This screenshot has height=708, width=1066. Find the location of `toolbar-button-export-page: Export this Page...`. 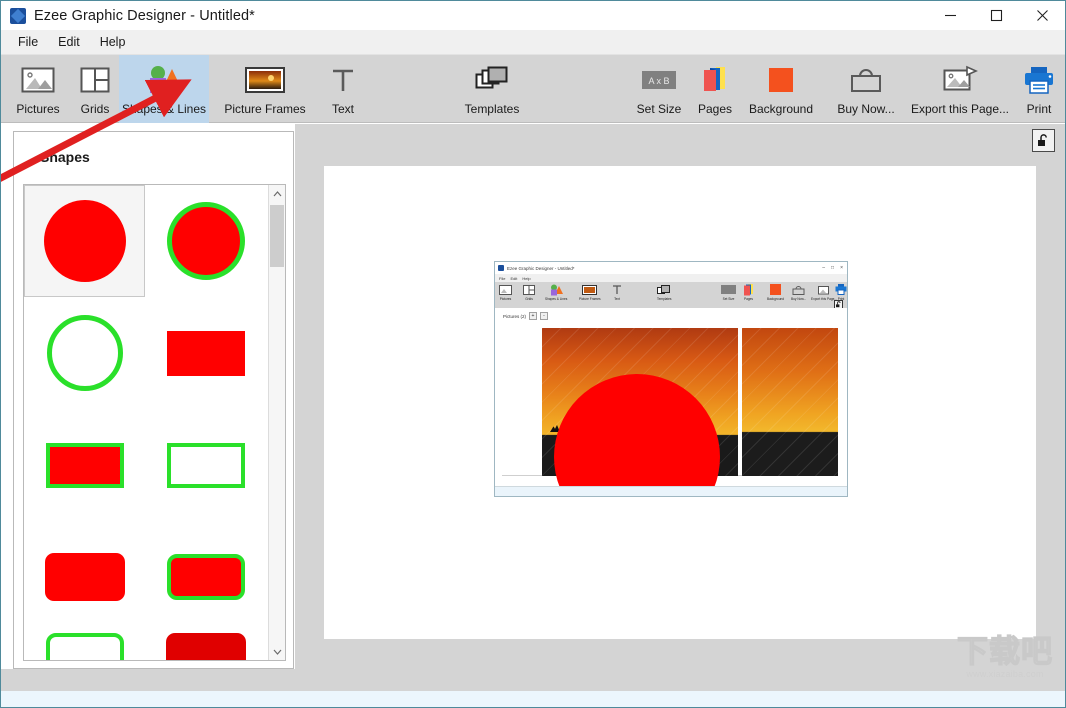

toolbar-button-export-page: Export this Page... is located at coordinates (960, 89).